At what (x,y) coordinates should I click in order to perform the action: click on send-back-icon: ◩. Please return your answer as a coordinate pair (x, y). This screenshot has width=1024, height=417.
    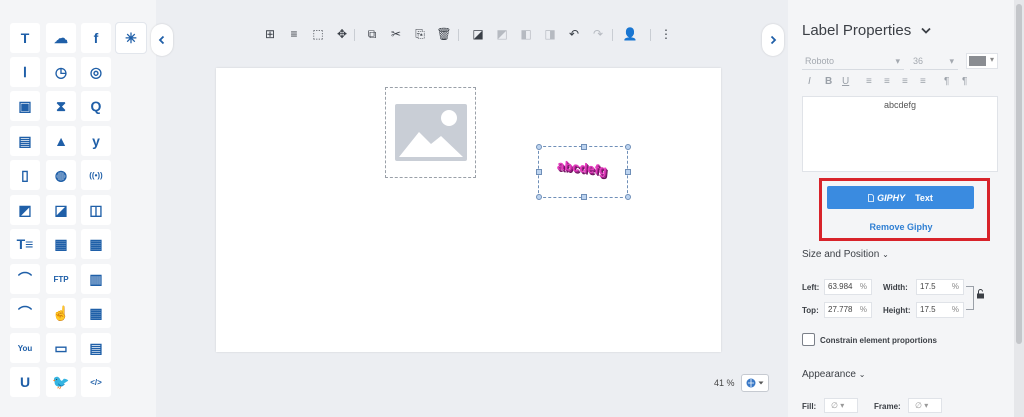
    Looking at the image, I should click on (502, 34).